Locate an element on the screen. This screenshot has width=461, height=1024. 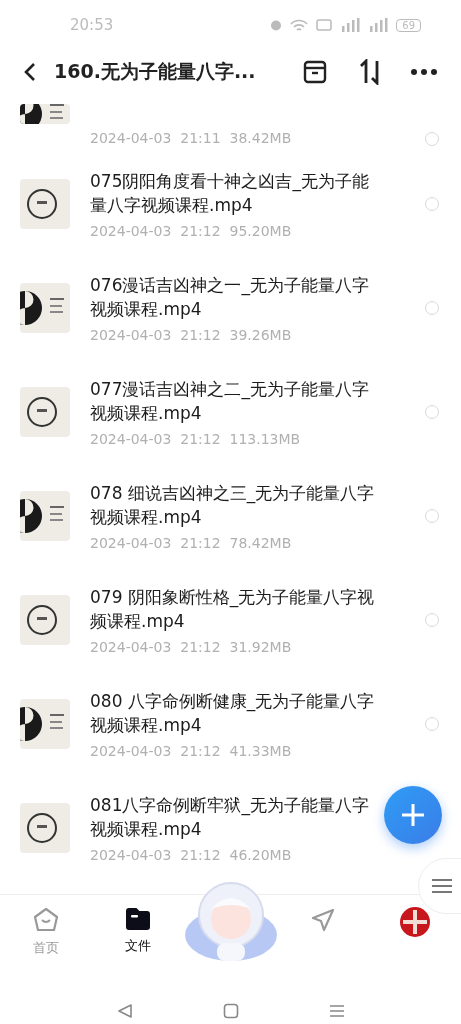
file-meta: 2024-04-03 21:12 39.26MB is located at coordinates (191, 335).